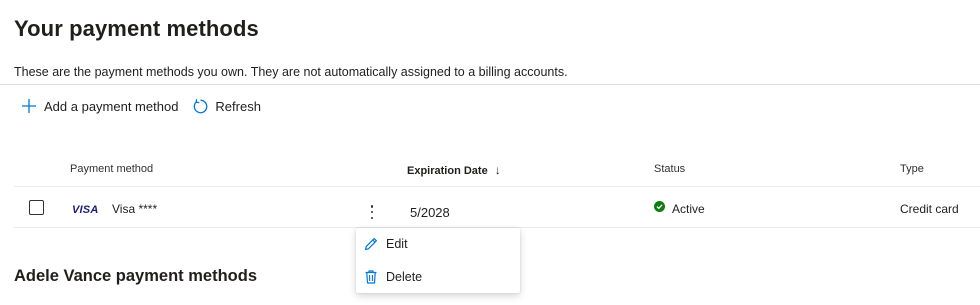  What do you see at coordinates (135, 209) in the screenshot?
I see `payment-method-name: Visa ****` at bounding box center [135, 209].